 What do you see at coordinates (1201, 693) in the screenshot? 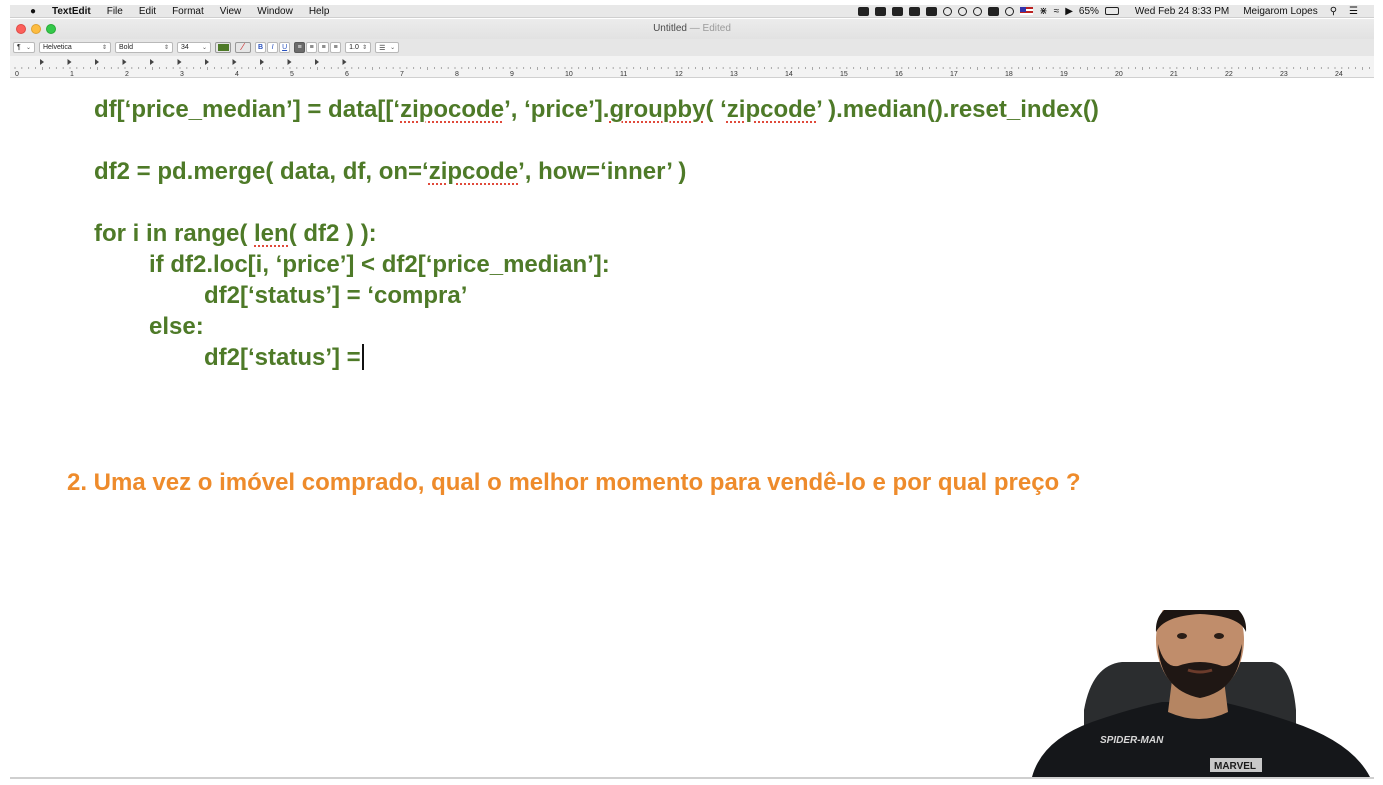
I see `webcam-overlay: SPIDER-MAN MARVEL` at bounding box center [1201, 693].